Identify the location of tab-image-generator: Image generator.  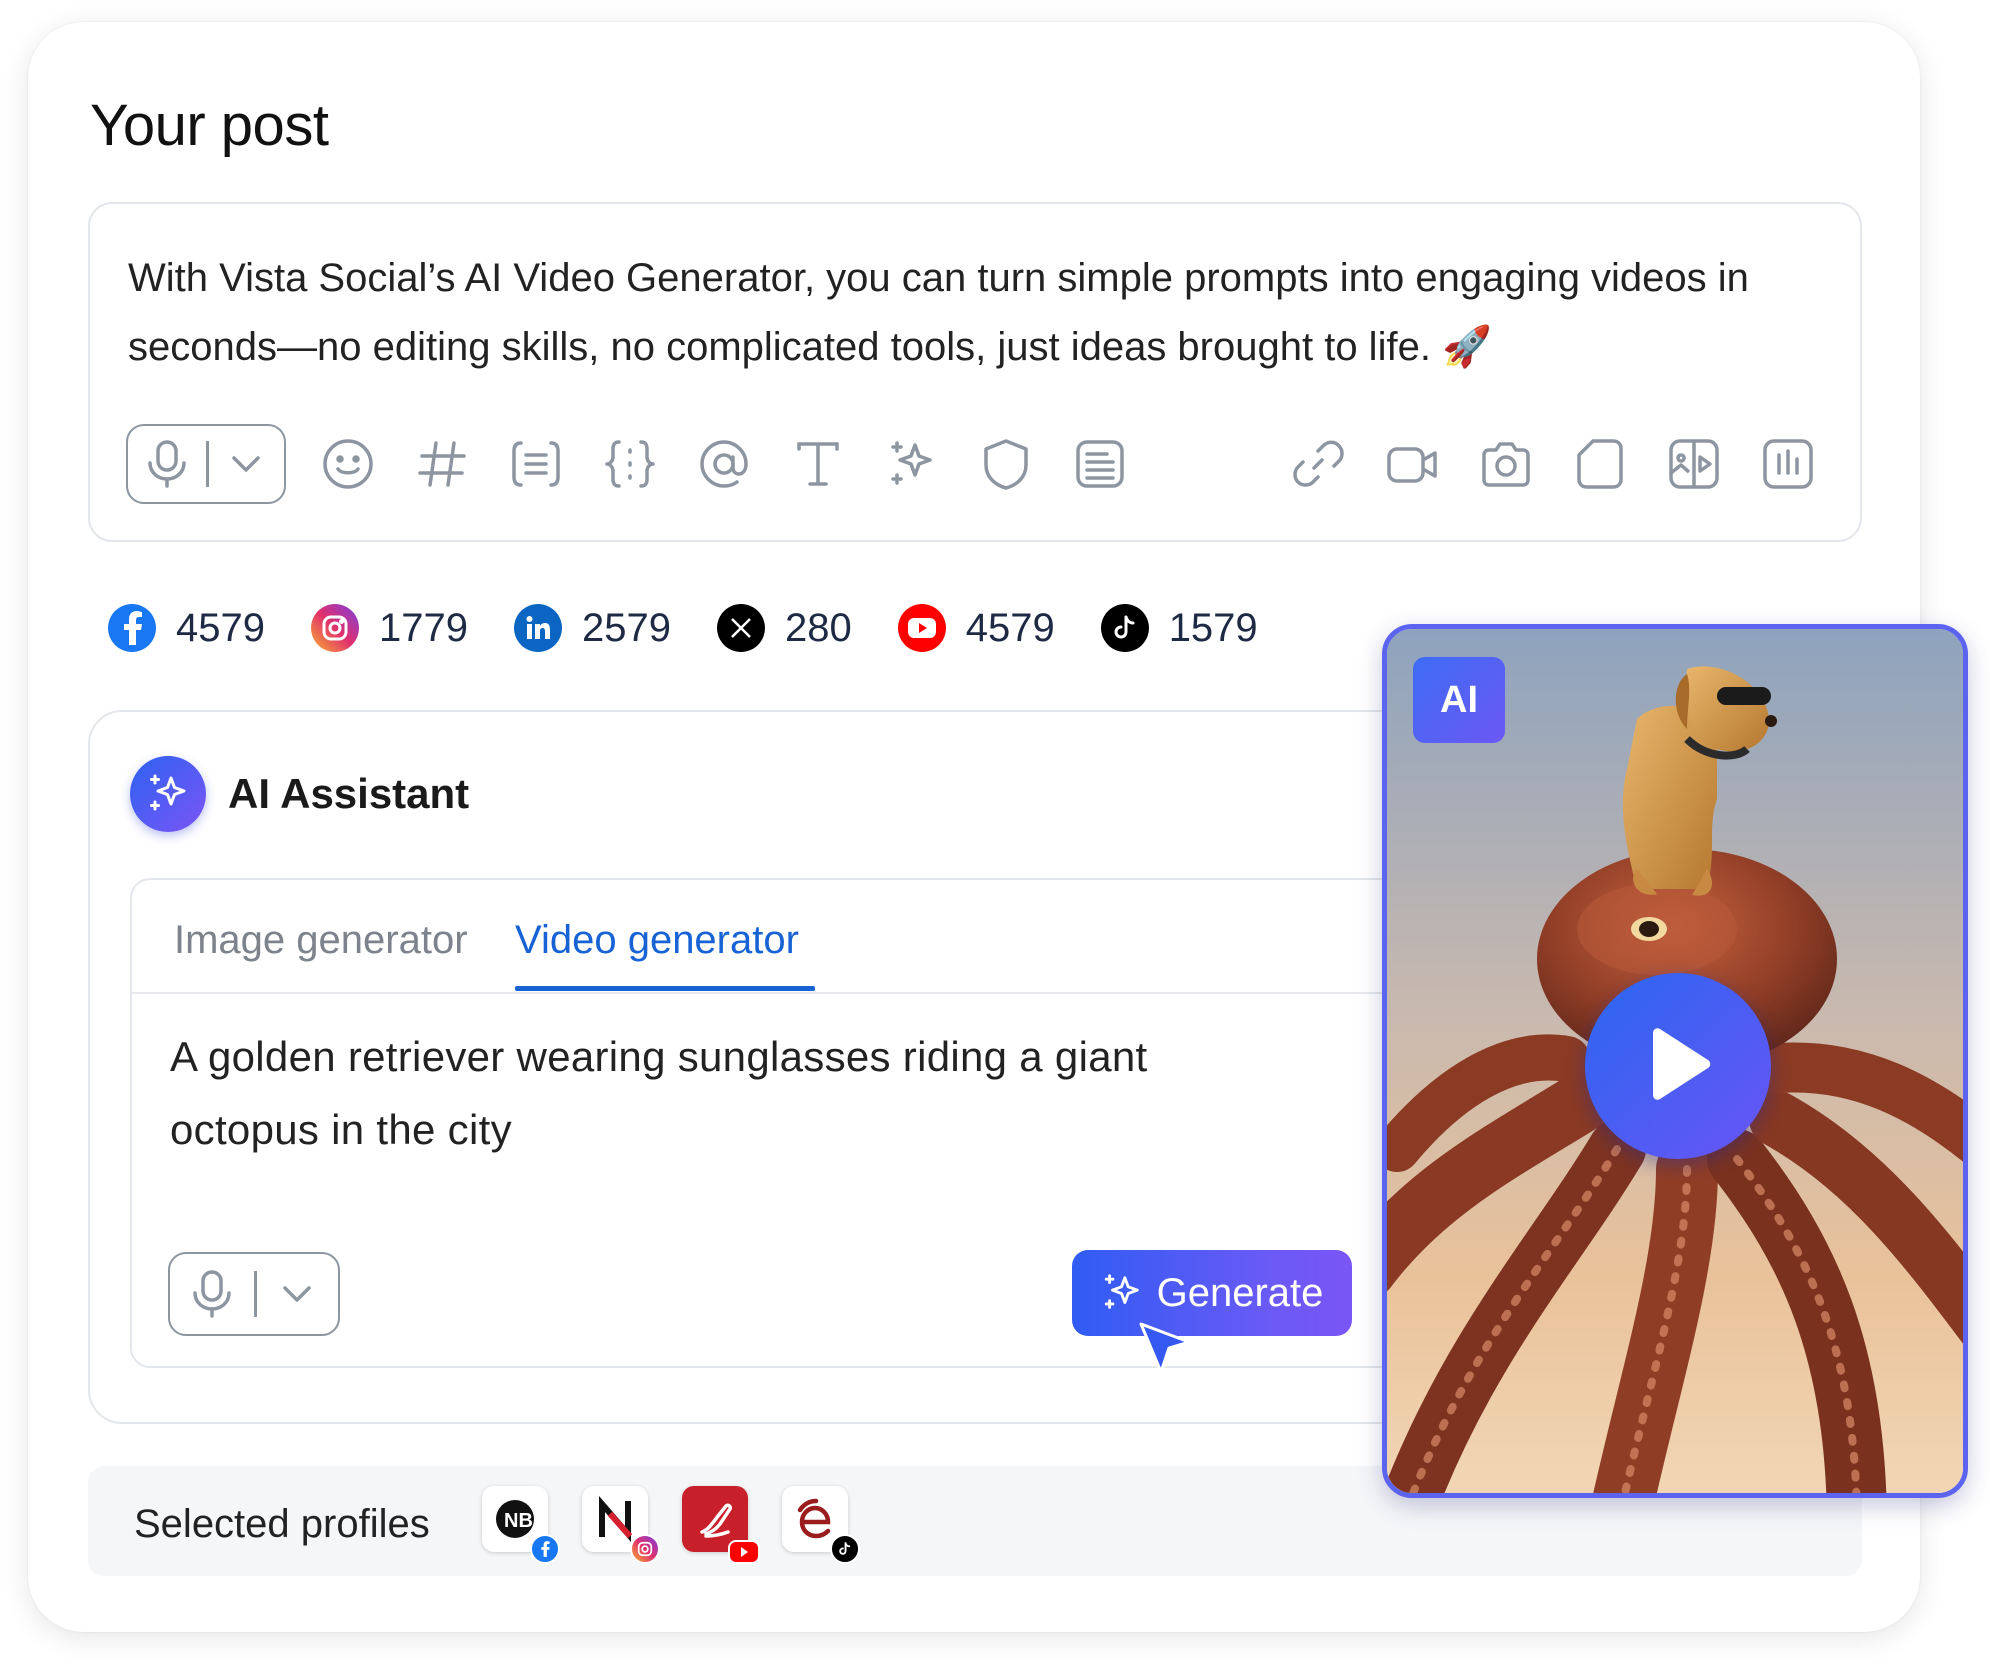
(321, 940).